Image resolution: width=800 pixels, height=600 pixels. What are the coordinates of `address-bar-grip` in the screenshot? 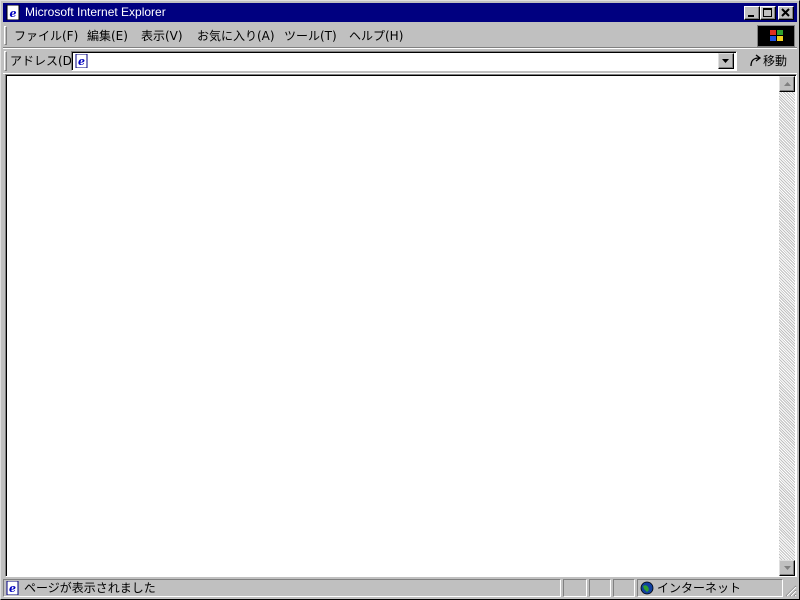 It's located at (5, 61).